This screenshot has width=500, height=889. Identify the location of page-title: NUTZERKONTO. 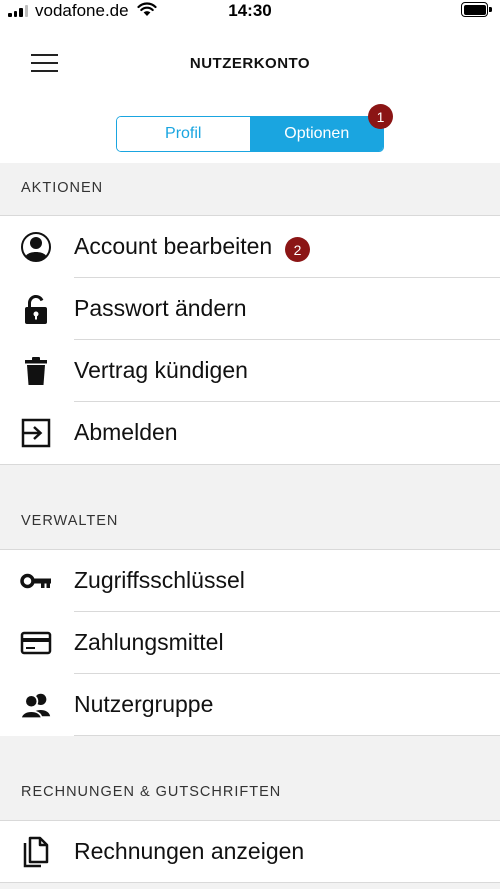
(250, 63).